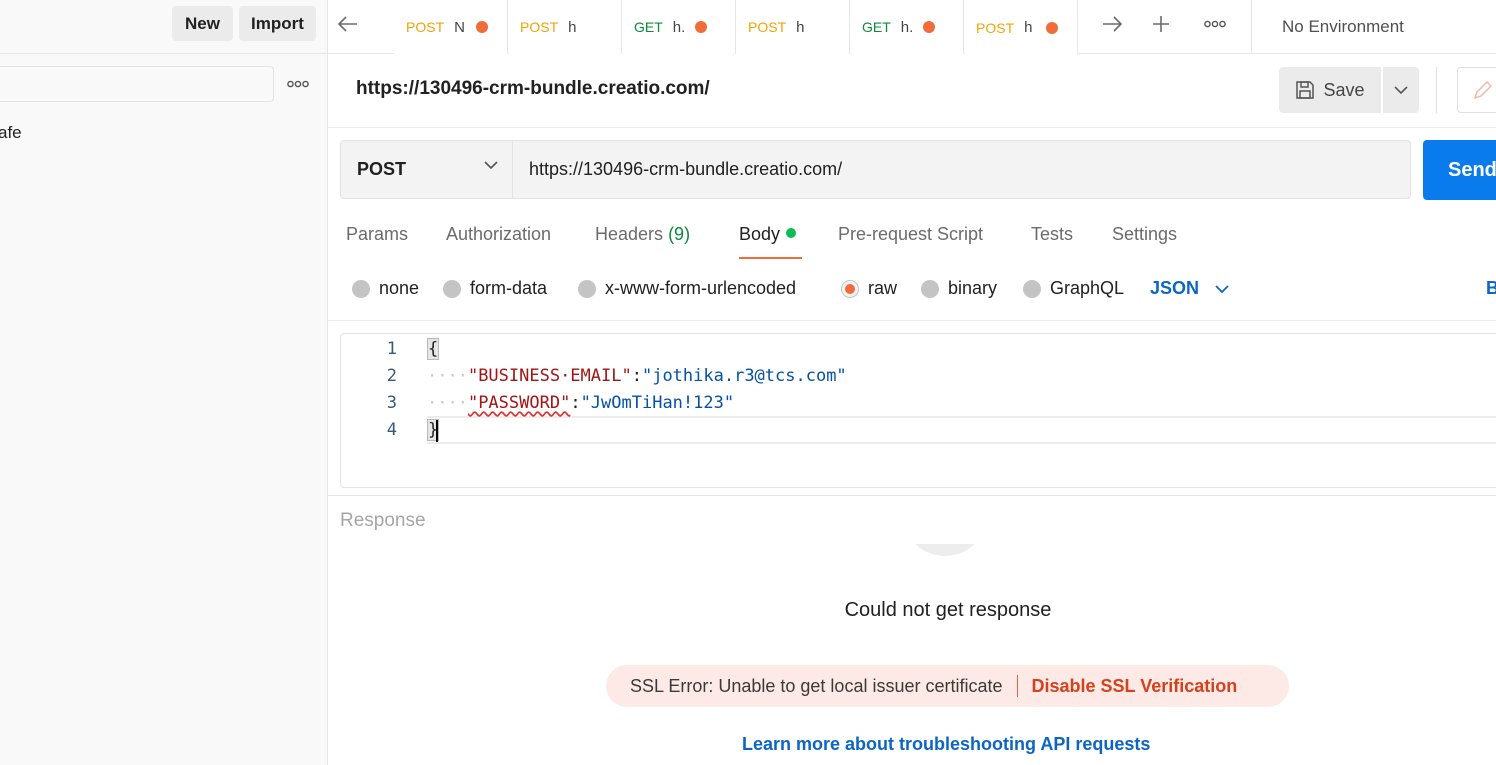 The width and height of the screenshot is (1496, 765). I want to click on radio-label: form-data, so click(509, 288).